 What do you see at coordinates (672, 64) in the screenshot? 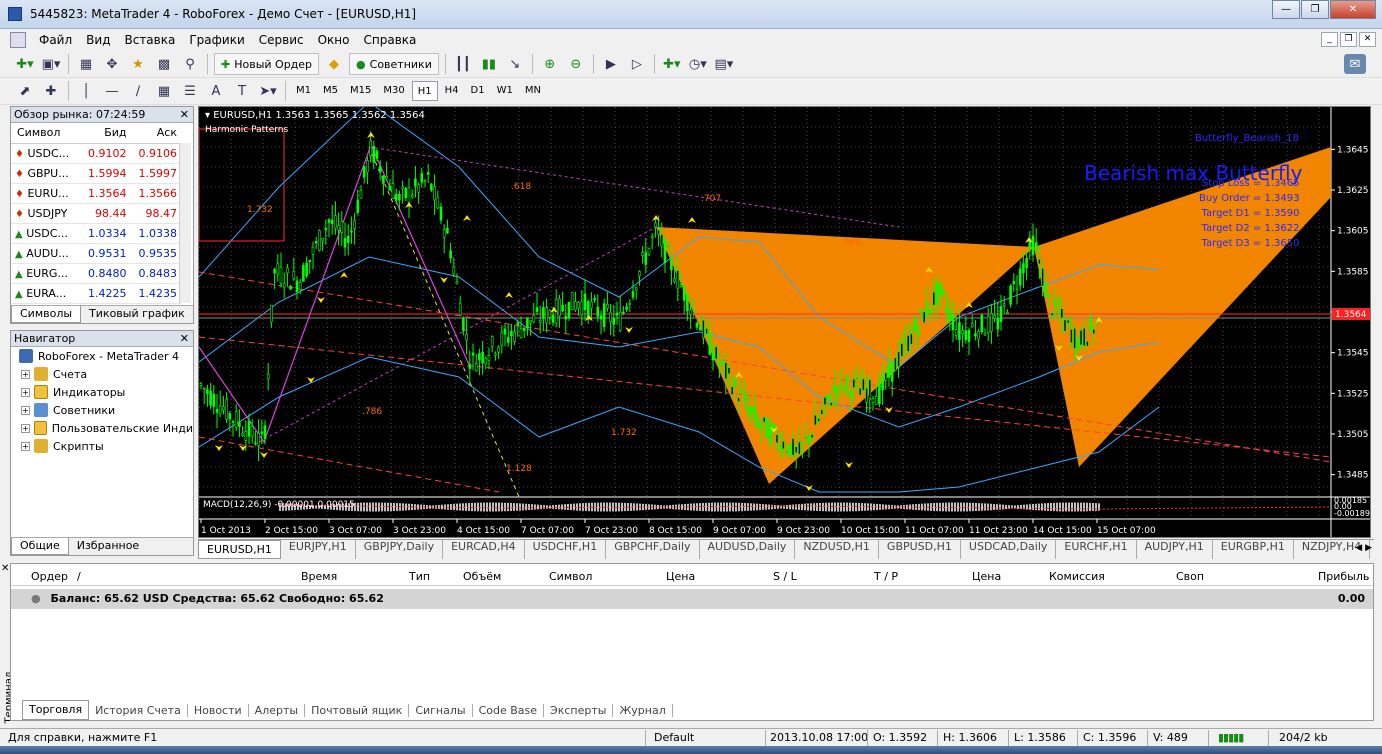
I see `indicators-icon: ✚▾` at bounding box center [672, 64].